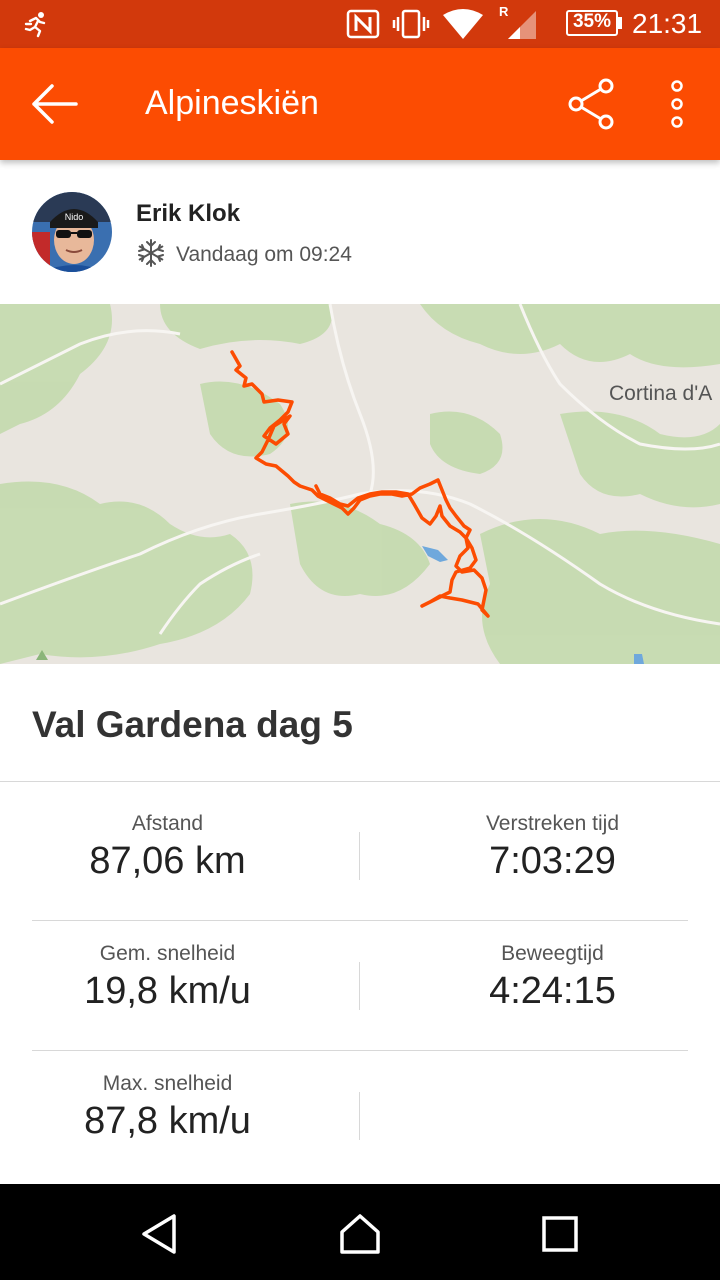 Image resolution: width=720 pixels, height=1280 pixels. Describe the element at coordinates (677, 104) in the screenshot. I see `more-vert-icon` at that location.